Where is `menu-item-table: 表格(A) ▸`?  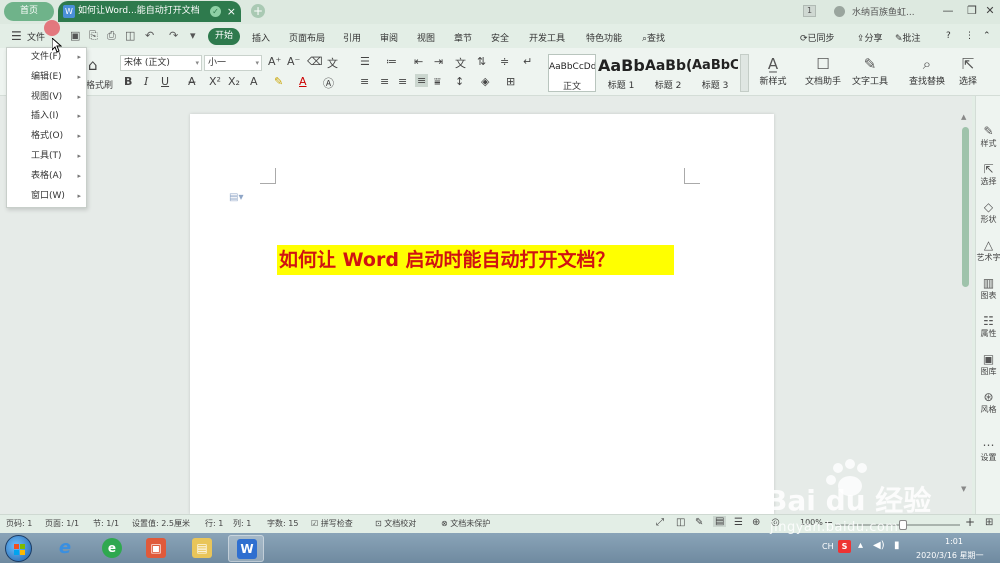
menu-item-table: 表格(A) ▸ is located at coordinates (46, 177).